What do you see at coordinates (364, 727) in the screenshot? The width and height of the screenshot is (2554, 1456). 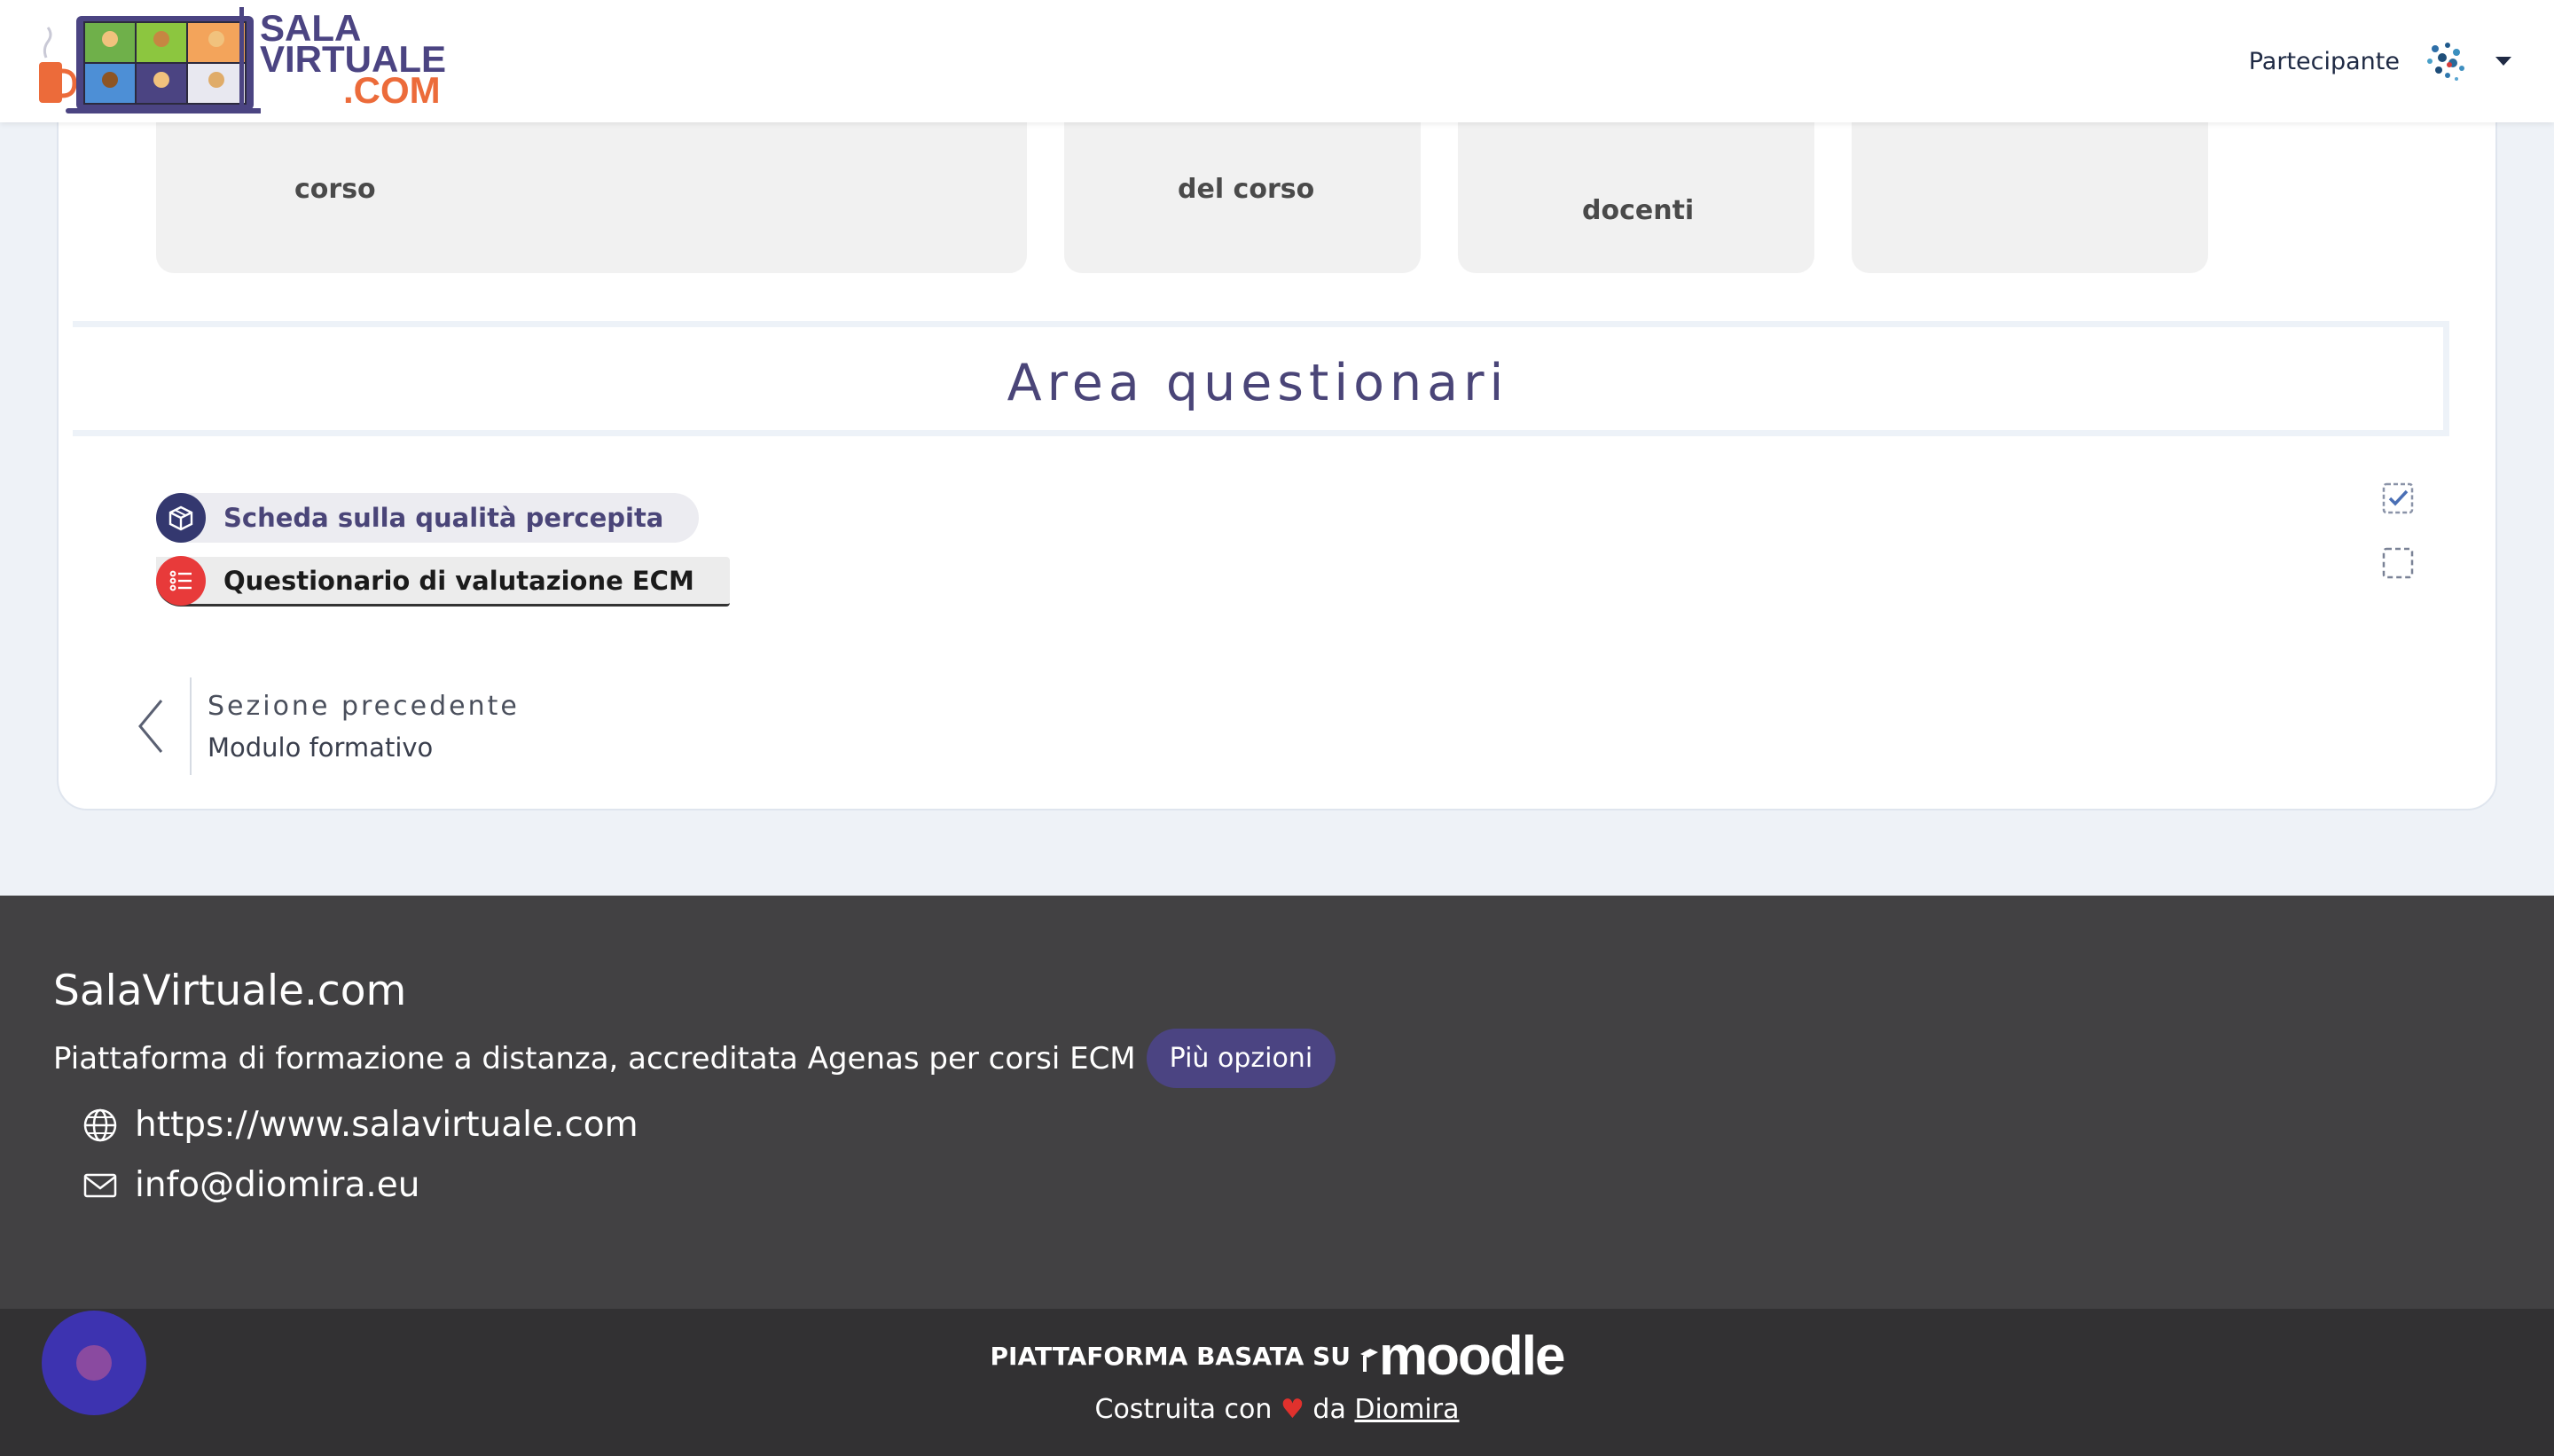 I see `previous-section-text: Sezione precedente Modulo formativo` at bounding box center [364, 727].